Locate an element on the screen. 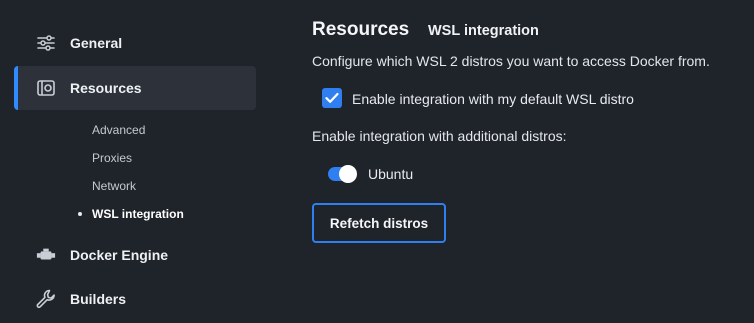  sidebar-subitem-wsl-integration: WSL integration is located at coordinates (138, 214).